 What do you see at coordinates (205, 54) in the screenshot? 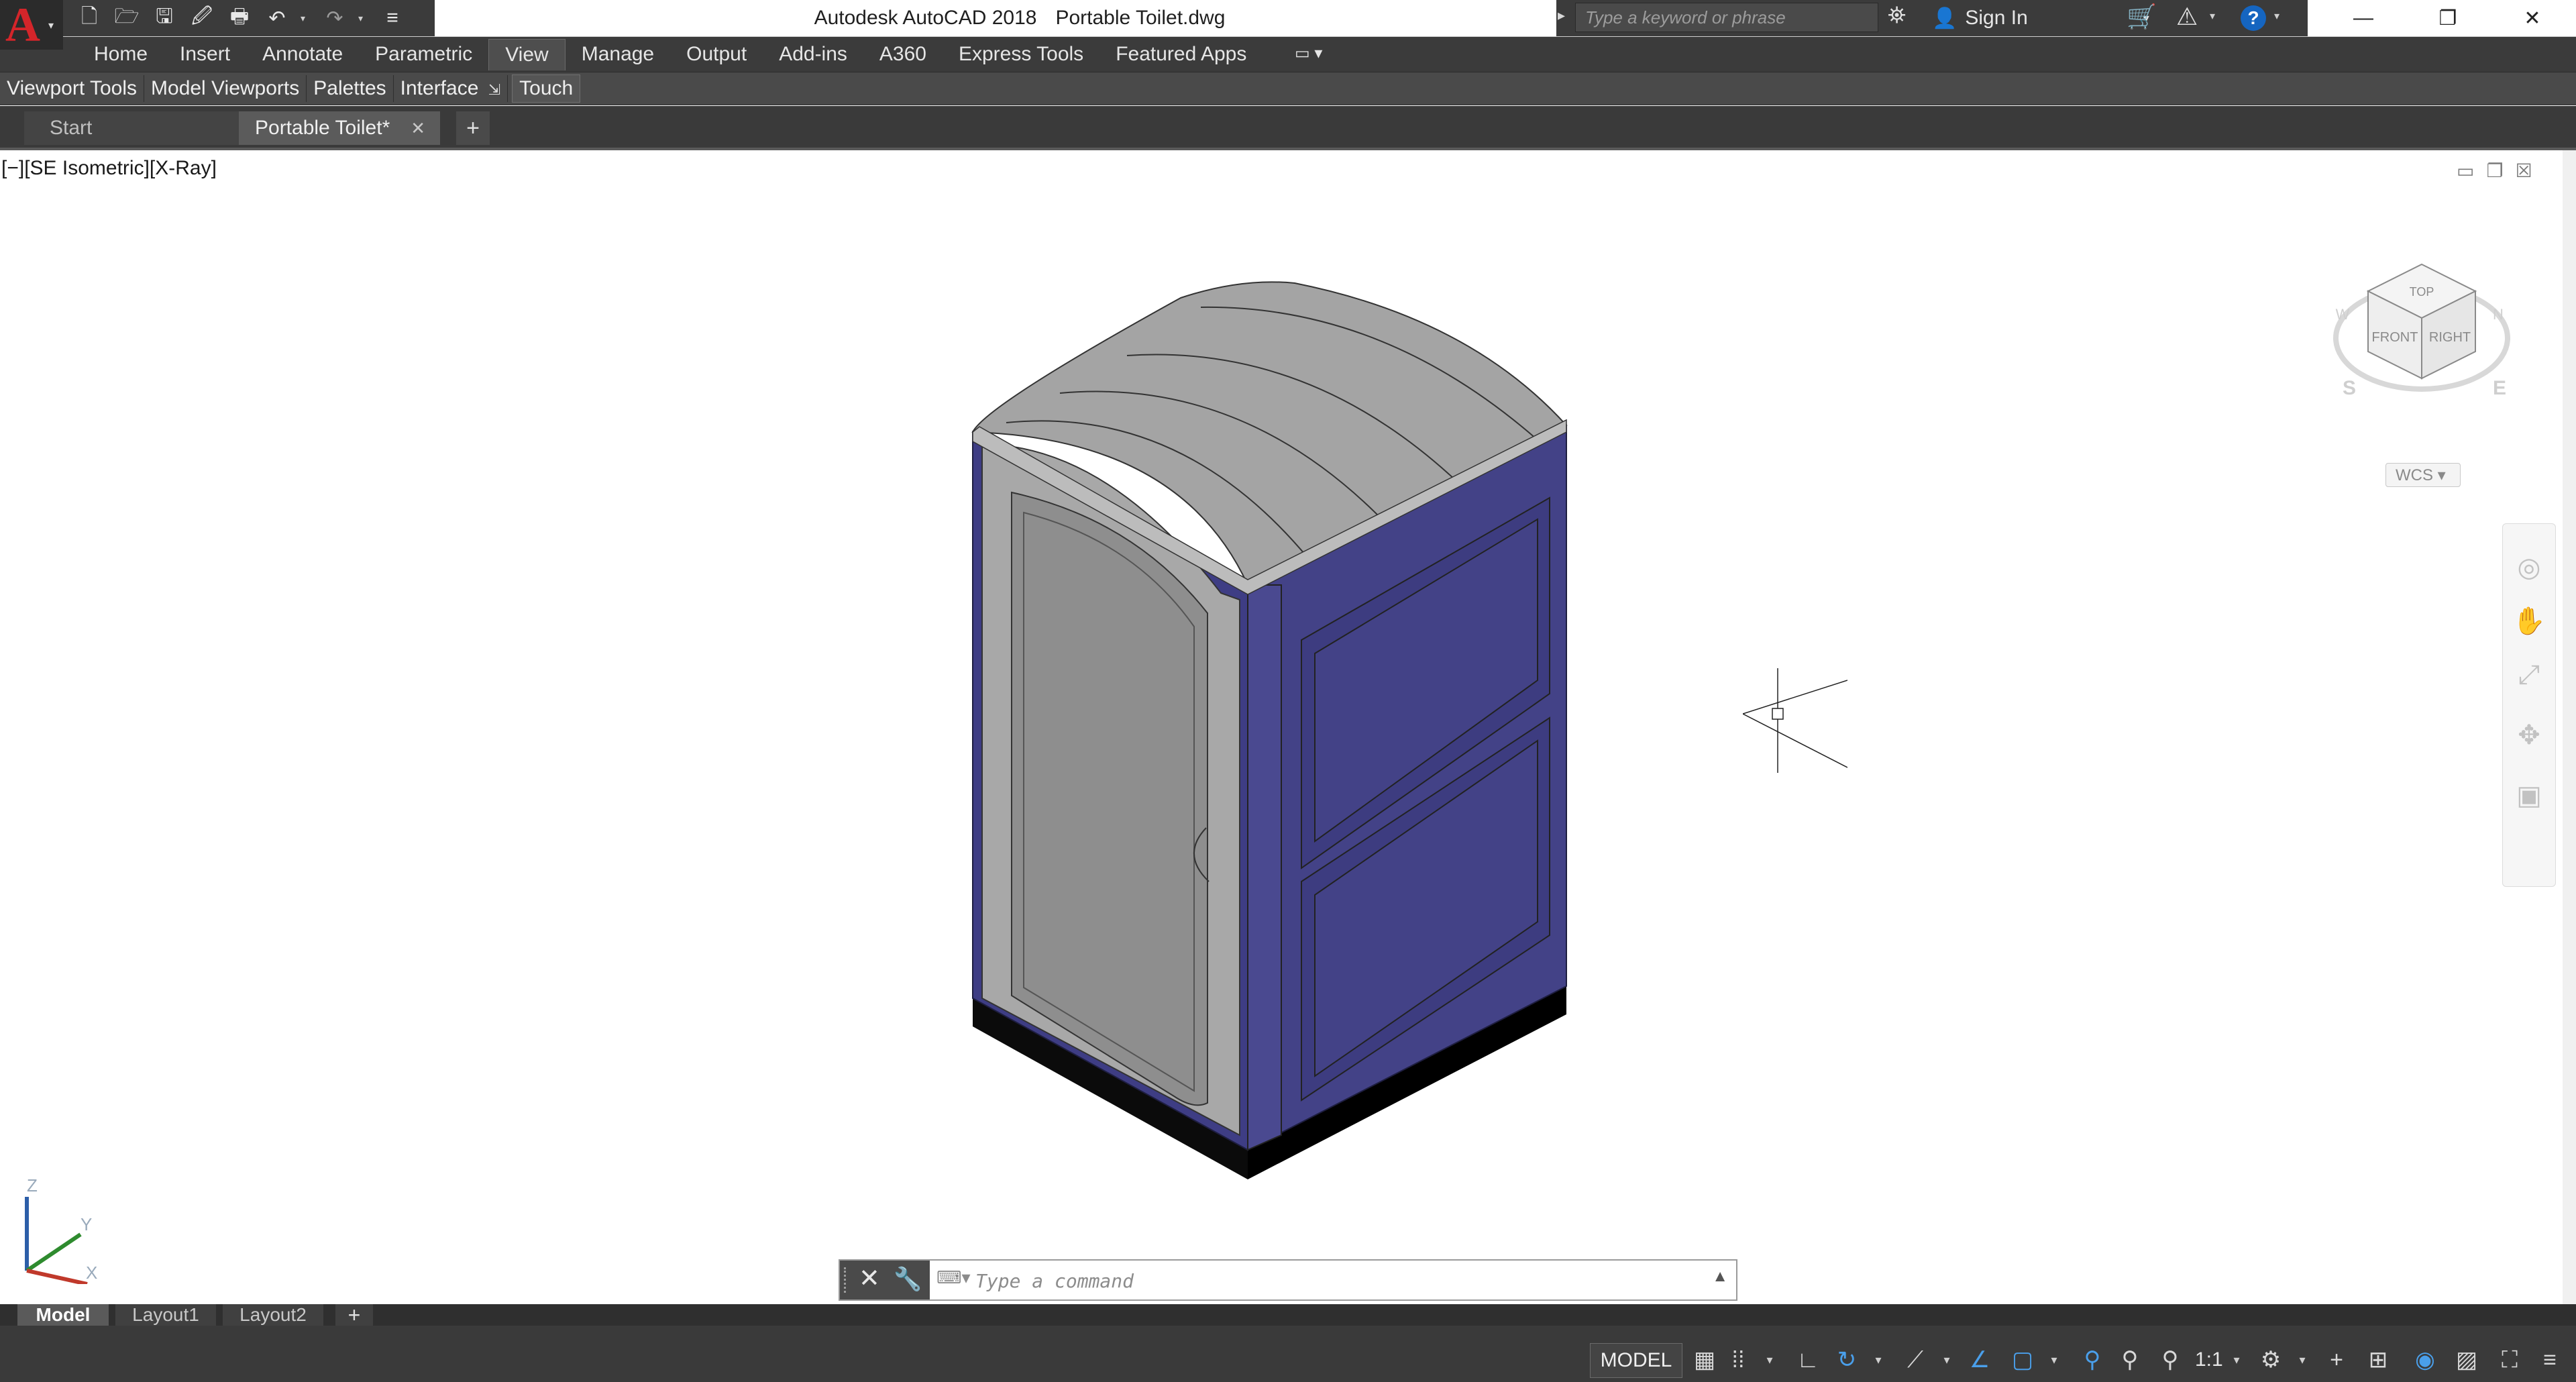
I see `tab-insert: Insert` at bounding box center [205, 54].